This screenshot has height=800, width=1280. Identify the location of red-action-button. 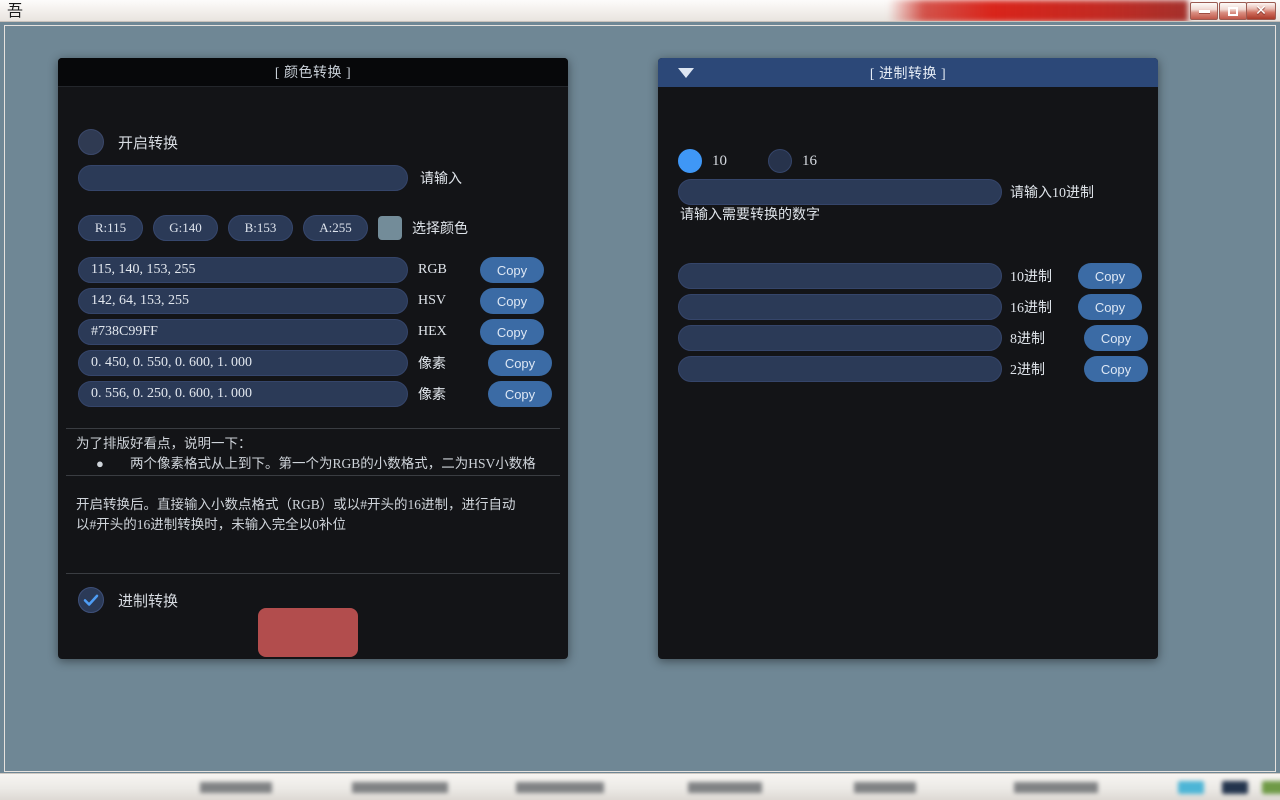
(308, 632).